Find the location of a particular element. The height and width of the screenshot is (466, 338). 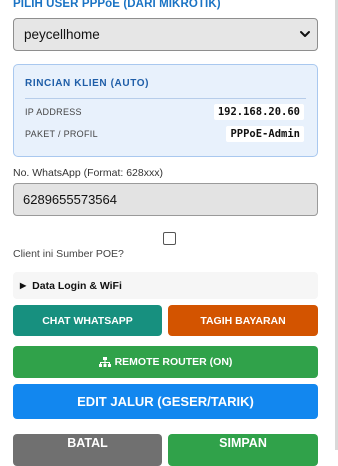

ip-address-value: 192.168.20.60 is located at coordinates (258, 112).